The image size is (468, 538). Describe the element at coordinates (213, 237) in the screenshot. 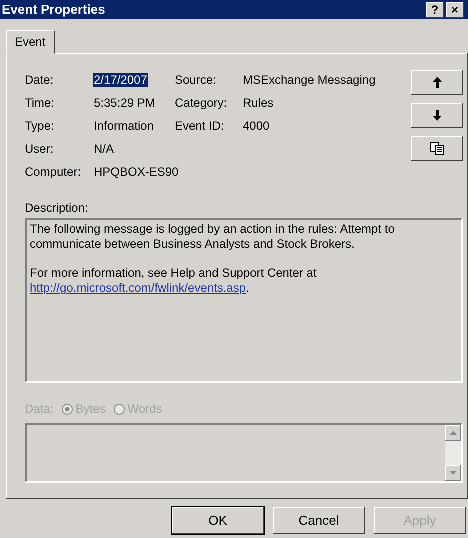

I see `description-text: The following message is logged by an action in the rules: Attempt to communicate between Business Analysts and Stock Brokers.` at that location.